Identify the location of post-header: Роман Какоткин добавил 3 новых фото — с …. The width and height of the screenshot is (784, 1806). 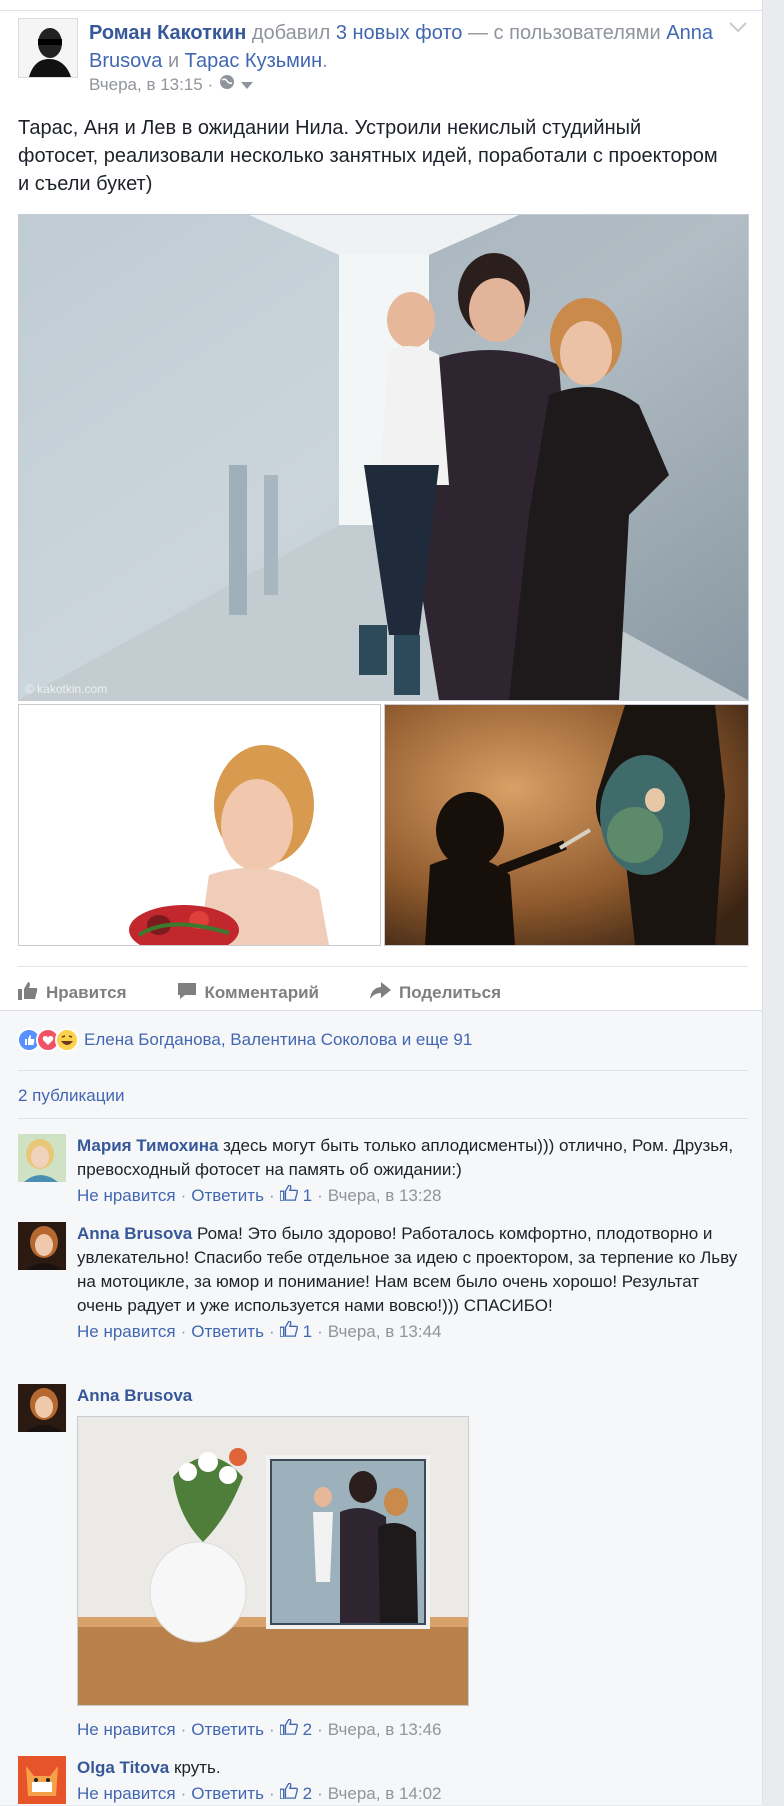
(409, 47).